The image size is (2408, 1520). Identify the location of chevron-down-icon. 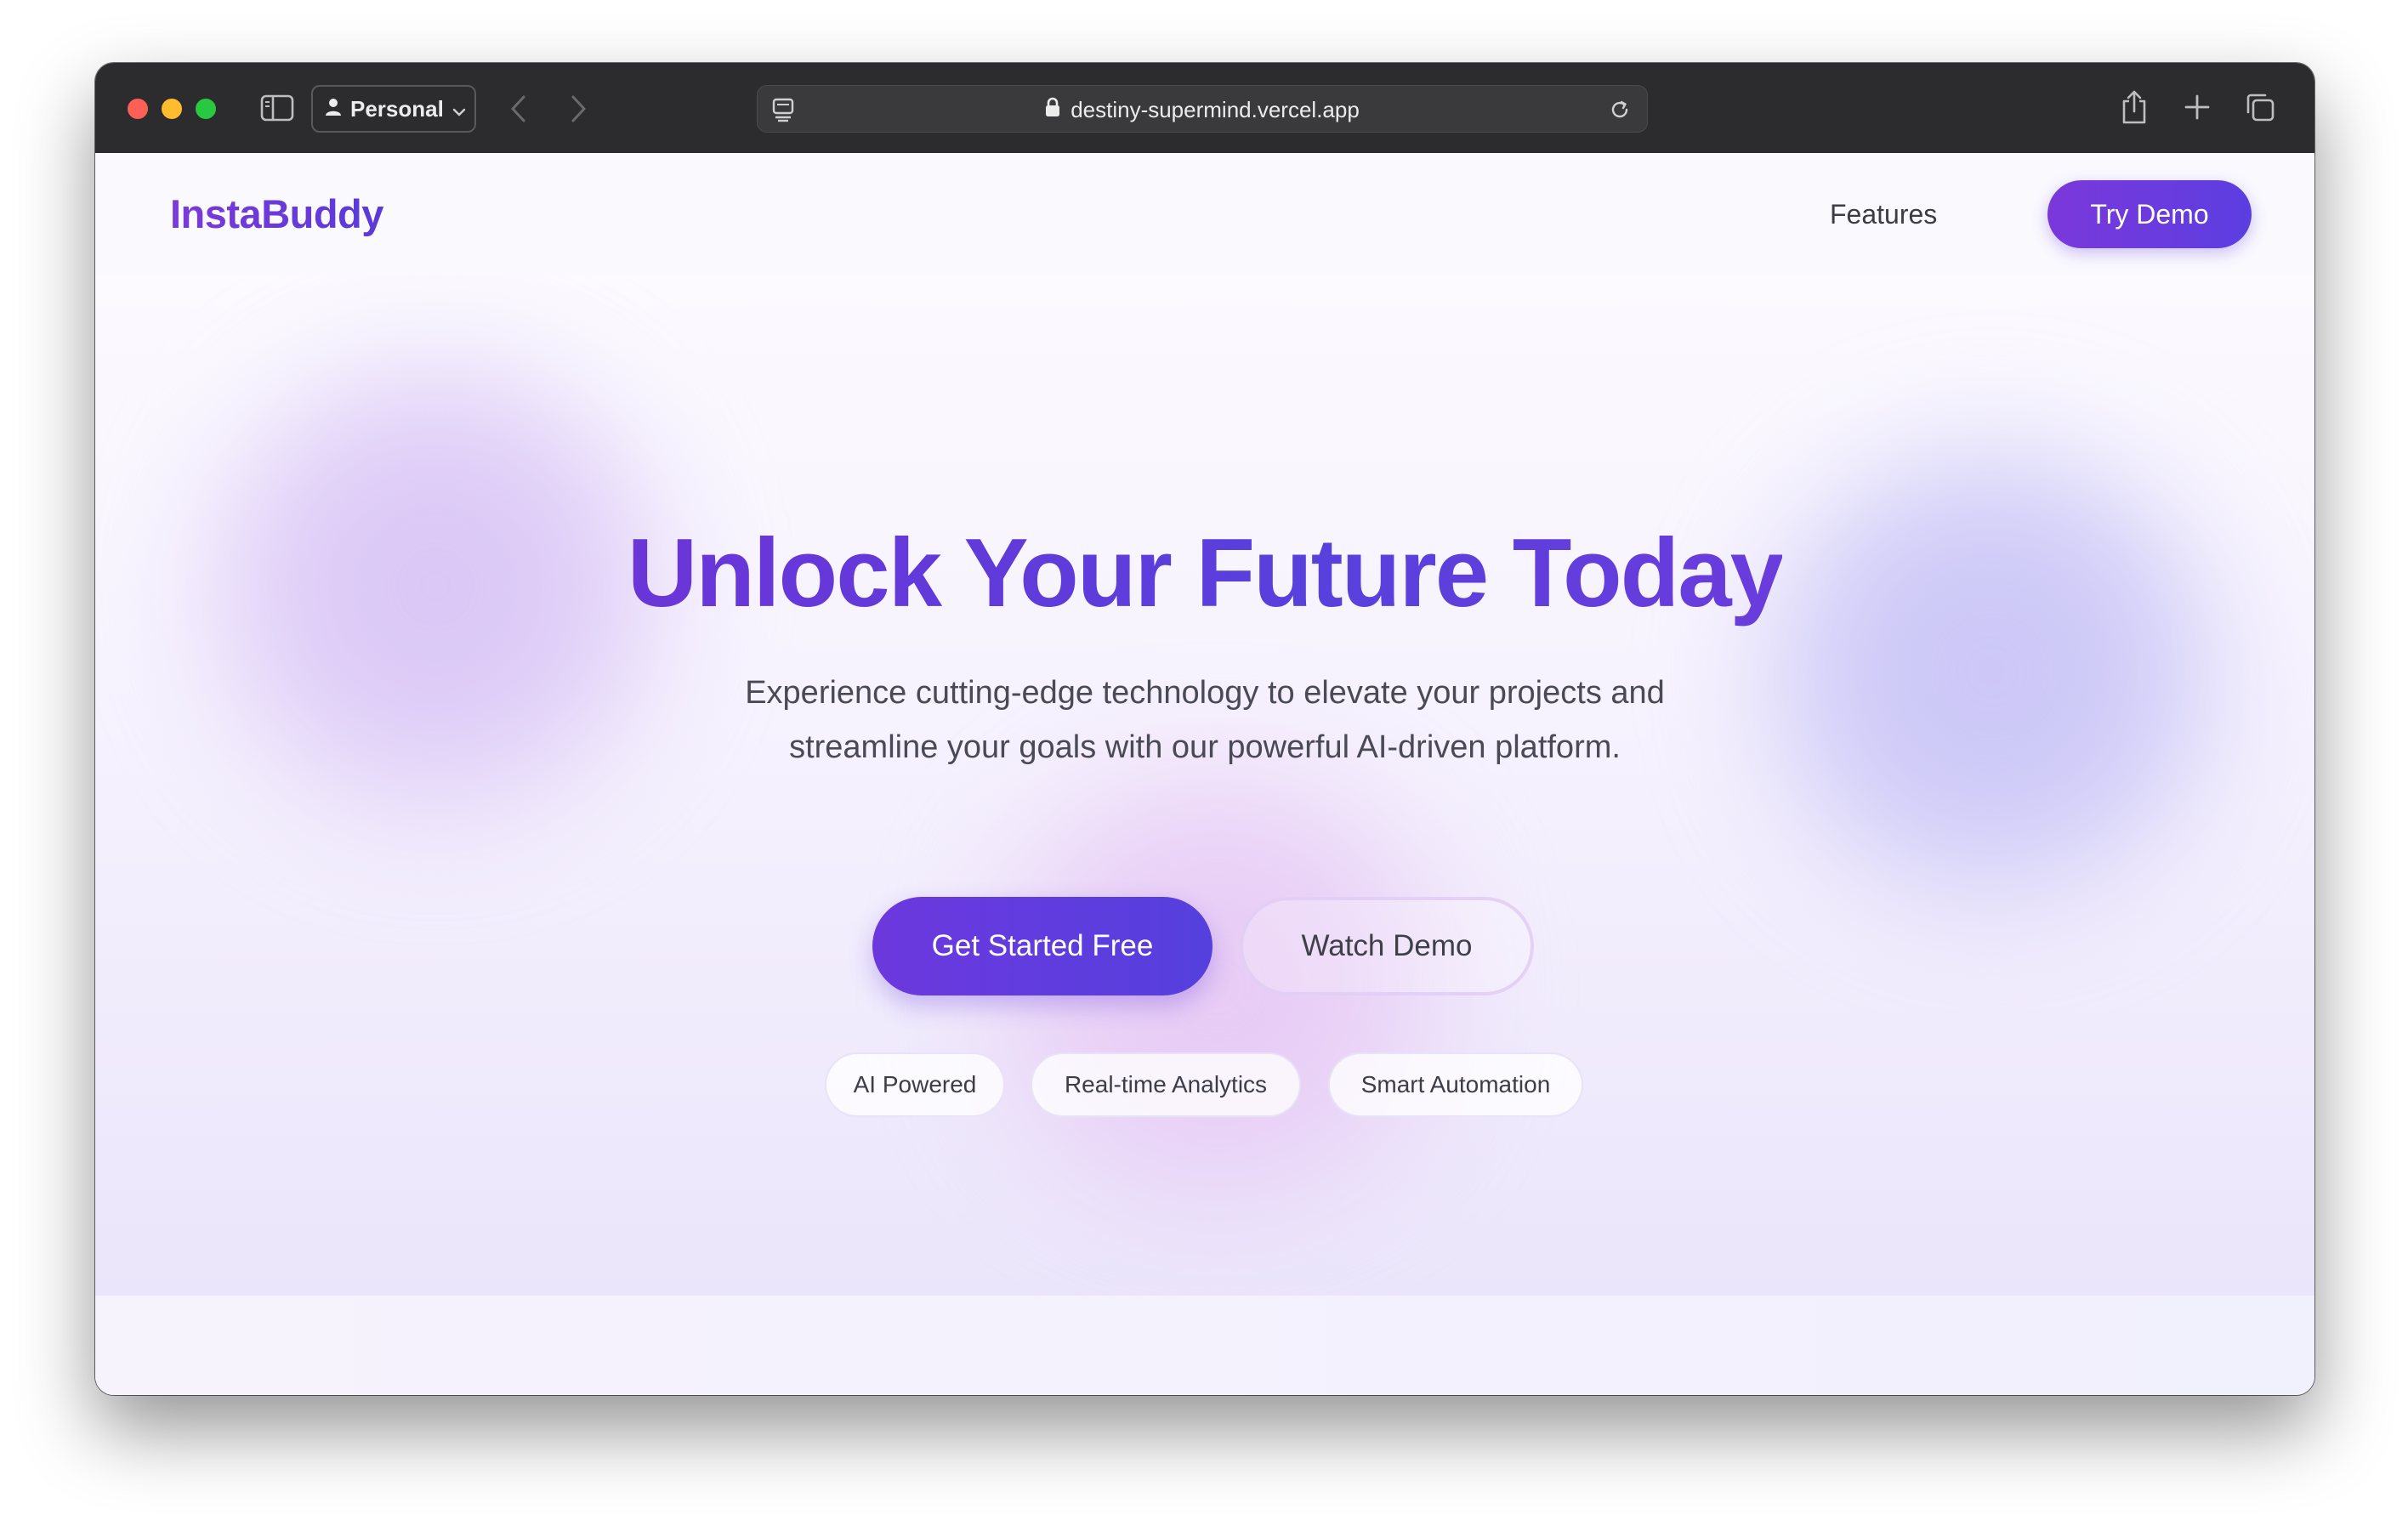
(459, 109).